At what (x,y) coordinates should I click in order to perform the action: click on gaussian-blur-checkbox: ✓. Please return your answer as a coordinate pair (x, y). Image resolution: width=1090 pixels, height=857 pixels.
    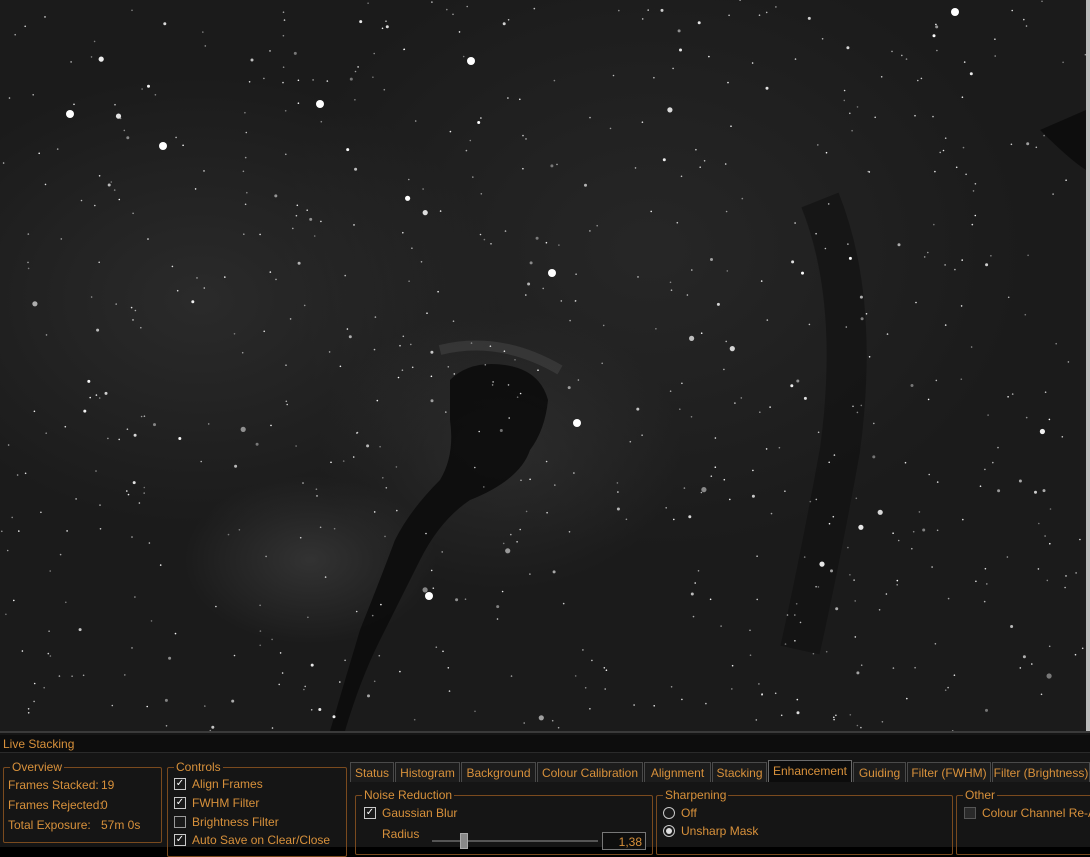
    Looking at the image, I should click on (370, 813).